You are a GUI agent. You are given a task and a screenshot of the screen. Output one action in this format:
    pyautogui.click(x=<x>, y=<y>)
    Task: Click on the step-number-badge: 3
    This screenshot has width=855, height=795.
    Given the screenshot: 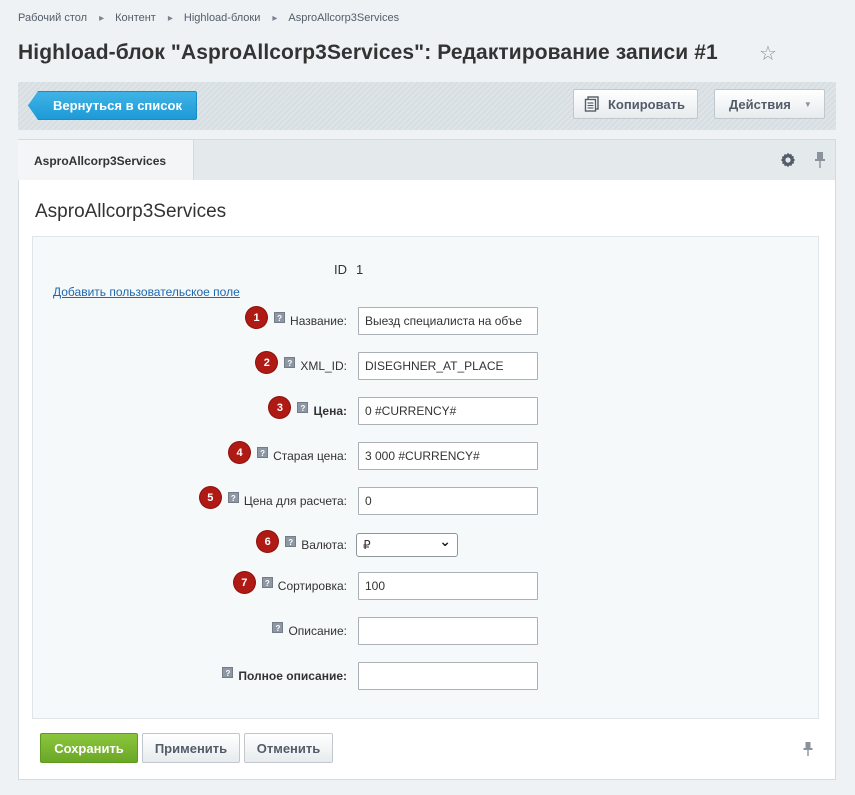 What is the action you would take?
    pyautogui.click(x=280, y=407)
    